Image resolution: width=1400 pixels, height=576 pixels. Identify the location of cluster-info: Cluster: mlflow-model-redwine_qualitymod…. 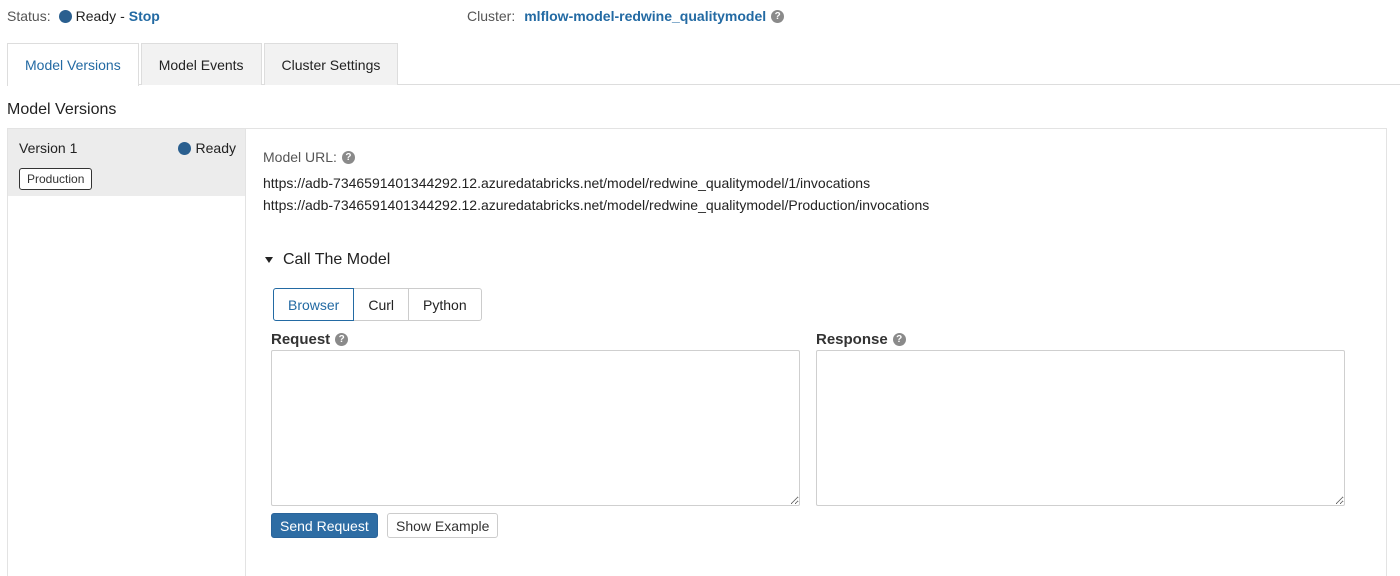
(626, 16).